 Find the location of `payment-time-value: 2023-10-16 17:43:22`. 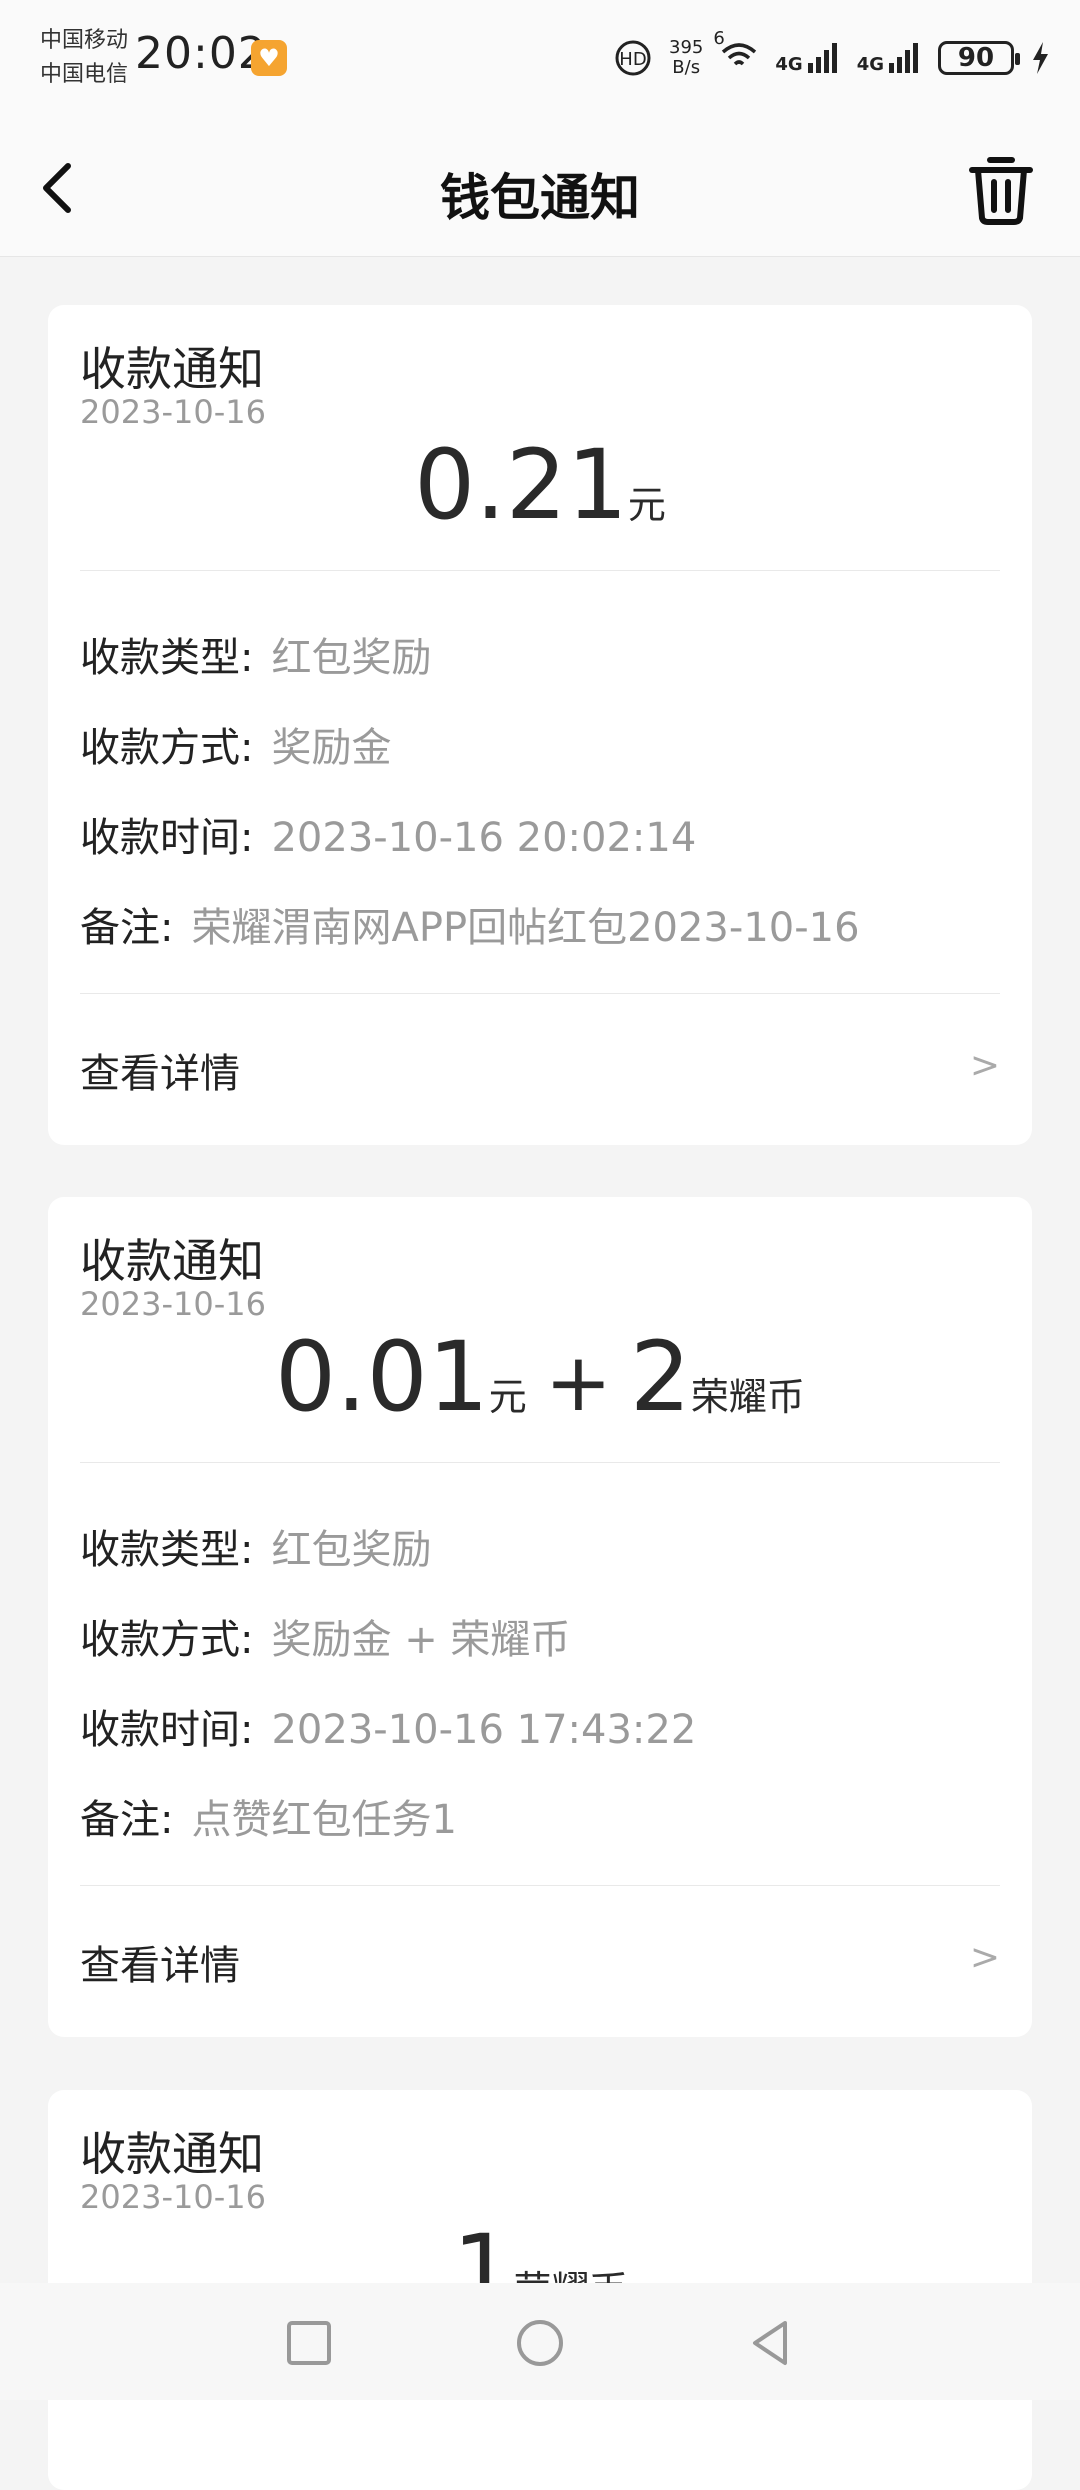

payment-time-value: 2023-10-16 17:43:22 is located at coordinates (484, 1730).